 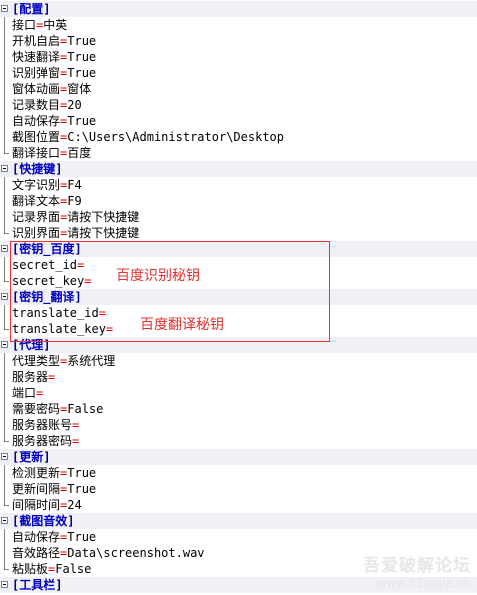 What do you see at coordinates (36, 121) in the screenshot?
I see `setting-key: 自动保存` at bounding box center [36, 121].